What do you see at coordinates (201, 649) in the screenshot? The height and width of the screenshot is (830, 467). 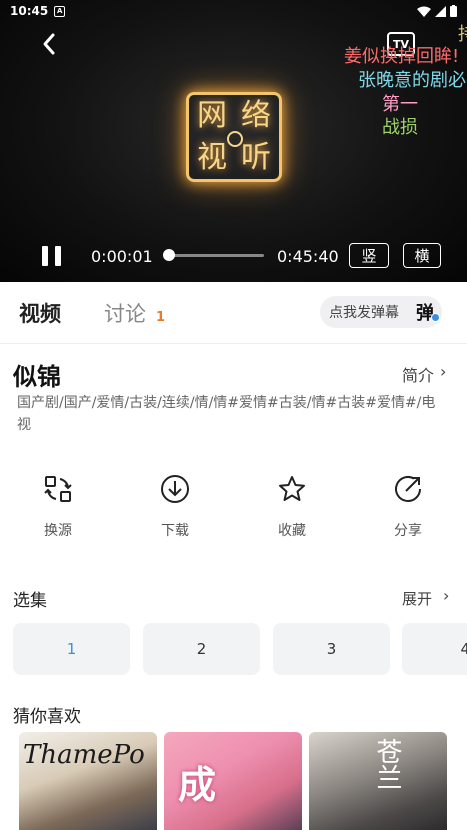 I see `episode-button: 2` at bounding box center [201, 649].